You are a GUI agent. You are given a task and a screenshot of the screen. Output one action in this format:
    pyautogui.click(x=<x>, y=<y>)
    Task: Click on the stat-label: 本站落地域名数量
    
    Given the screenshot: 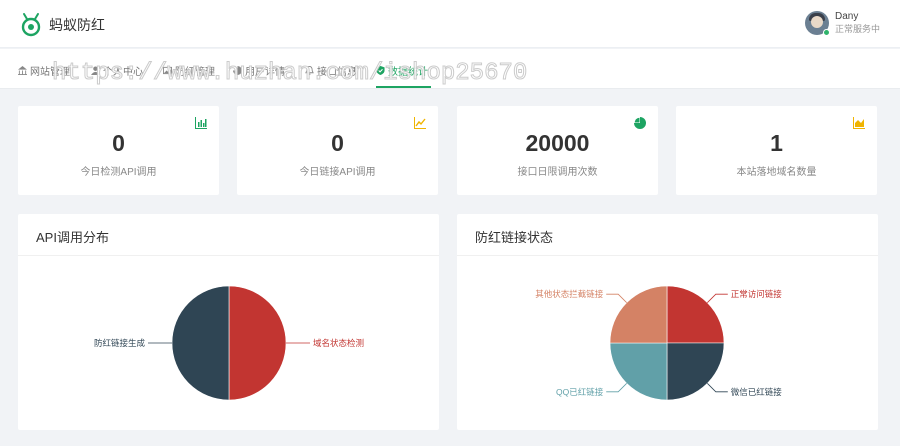 What is the action you would take?
    pyautogui.click(x=776, y=172)
    